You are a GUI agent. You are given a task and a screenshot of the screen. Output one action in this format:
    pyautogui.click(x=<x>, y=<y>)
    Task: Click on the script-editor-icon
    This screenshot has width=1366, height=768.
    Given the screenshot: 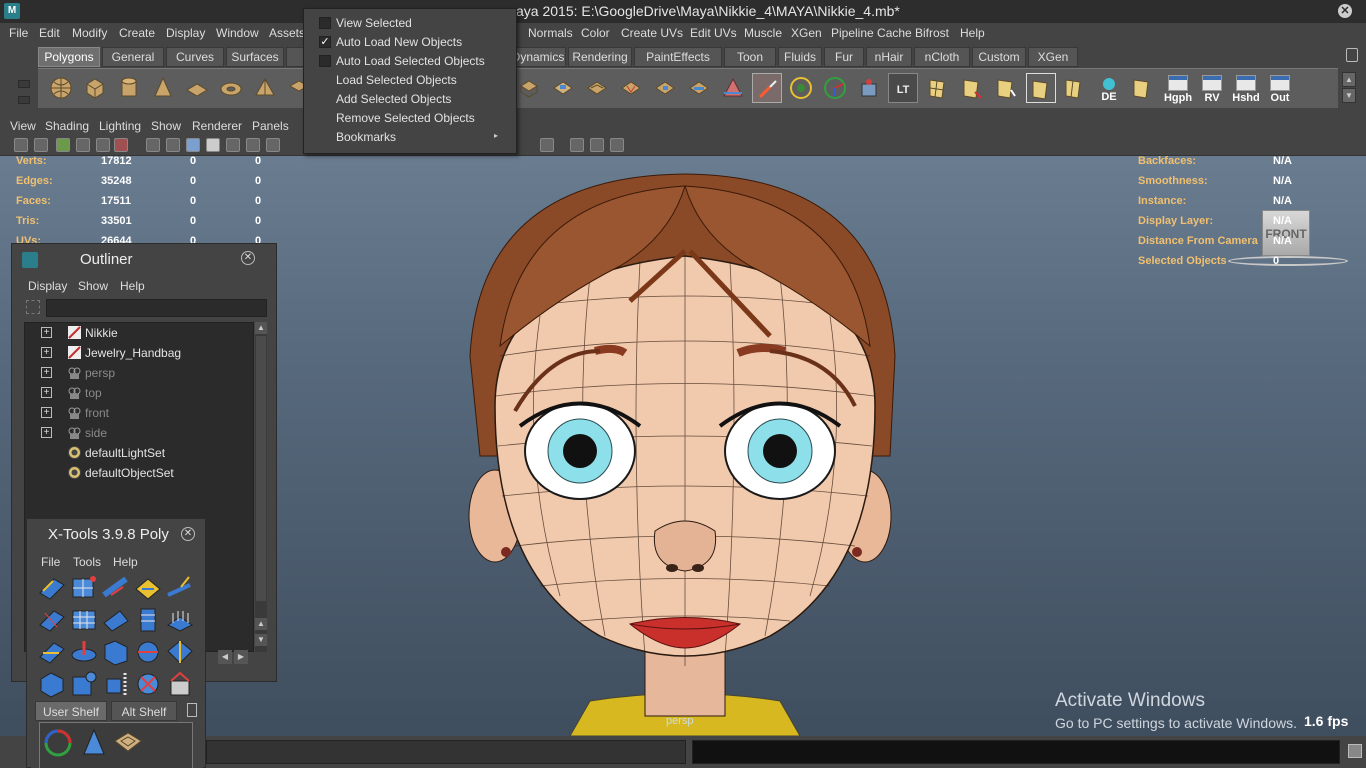 What is the action you would take?
    pyautogui.click(x=1355, y=751)
    